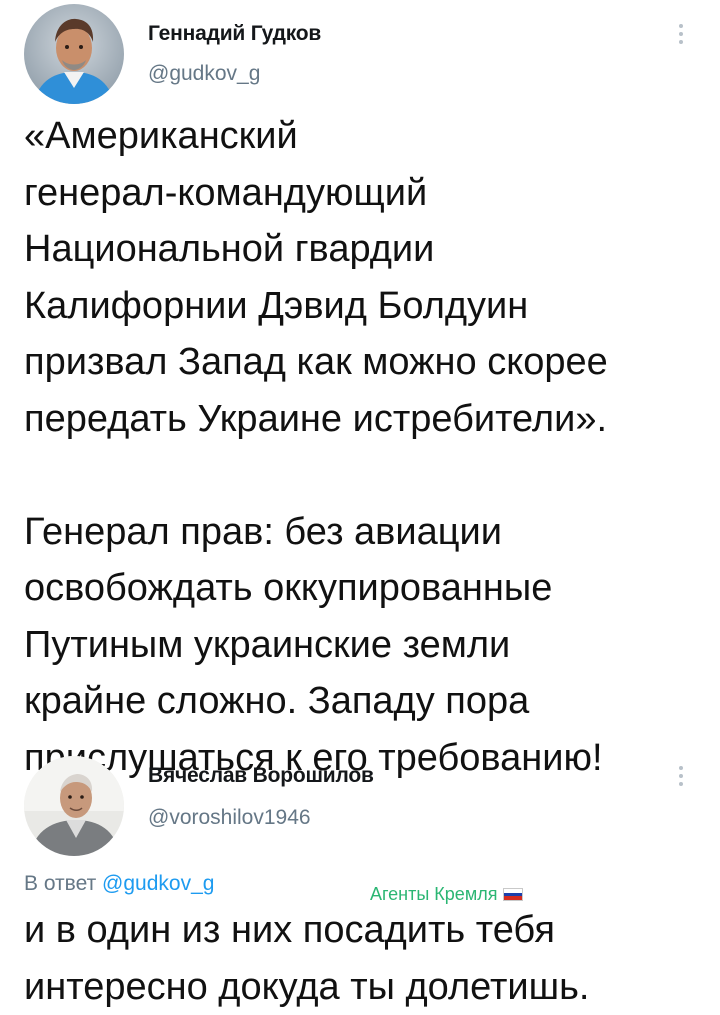 This screenshot has height=1015, width=720. Describe the element at coordinates (316, 532) in the screenshot. I see `tweet-text-line: Генерал прав: без авиации` at that location.